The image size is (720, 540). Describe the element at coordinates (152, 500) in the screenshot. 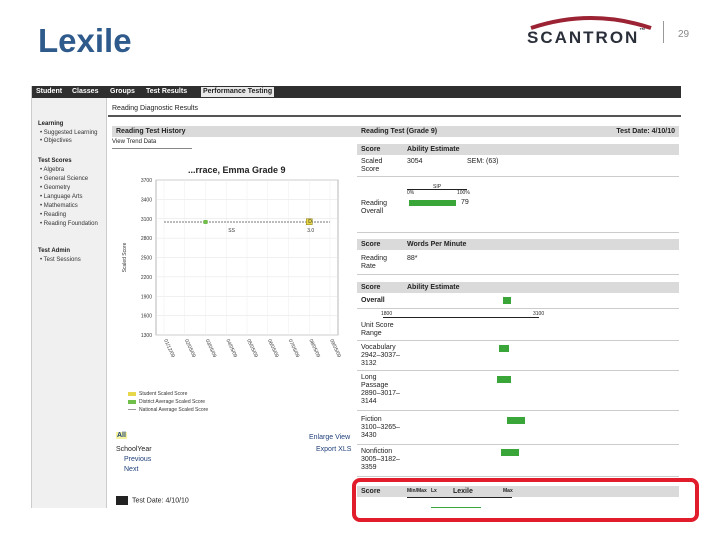

I see `test-date-row: Test Date: 4/10/10` at that location.